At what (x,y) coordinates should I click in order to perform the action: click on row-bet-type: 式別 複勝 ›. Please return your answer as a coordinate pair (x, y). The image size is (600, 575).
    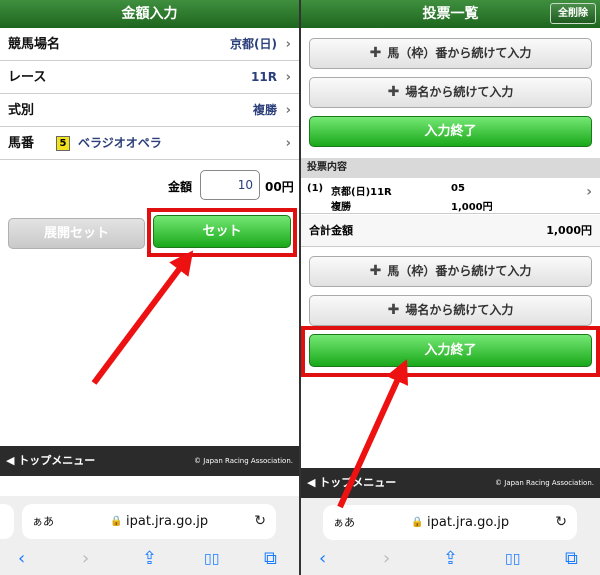
    Looking at the image, I should click on (149, 110).